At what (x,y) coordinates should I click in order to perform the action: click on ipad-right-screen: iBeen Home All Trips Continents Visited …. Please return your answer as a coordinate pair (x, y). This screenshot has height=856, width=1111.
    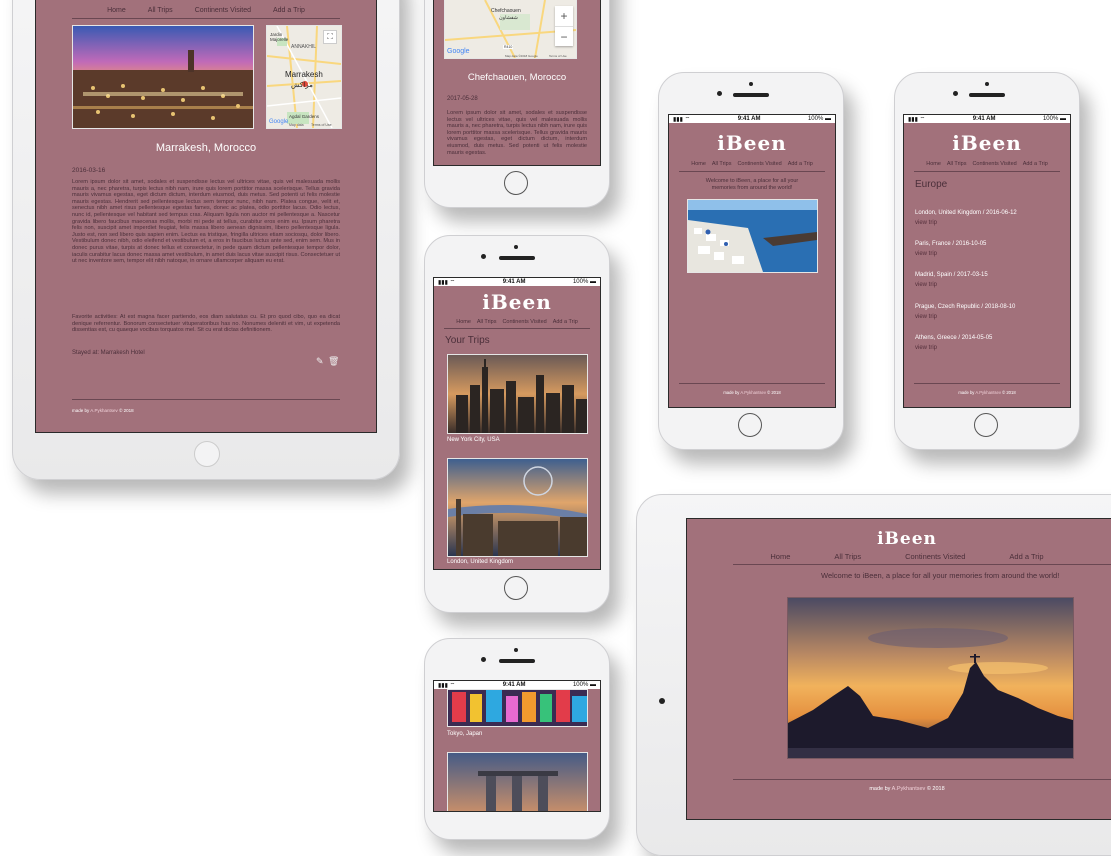
    Looking at the image, I should click on (898, 669).